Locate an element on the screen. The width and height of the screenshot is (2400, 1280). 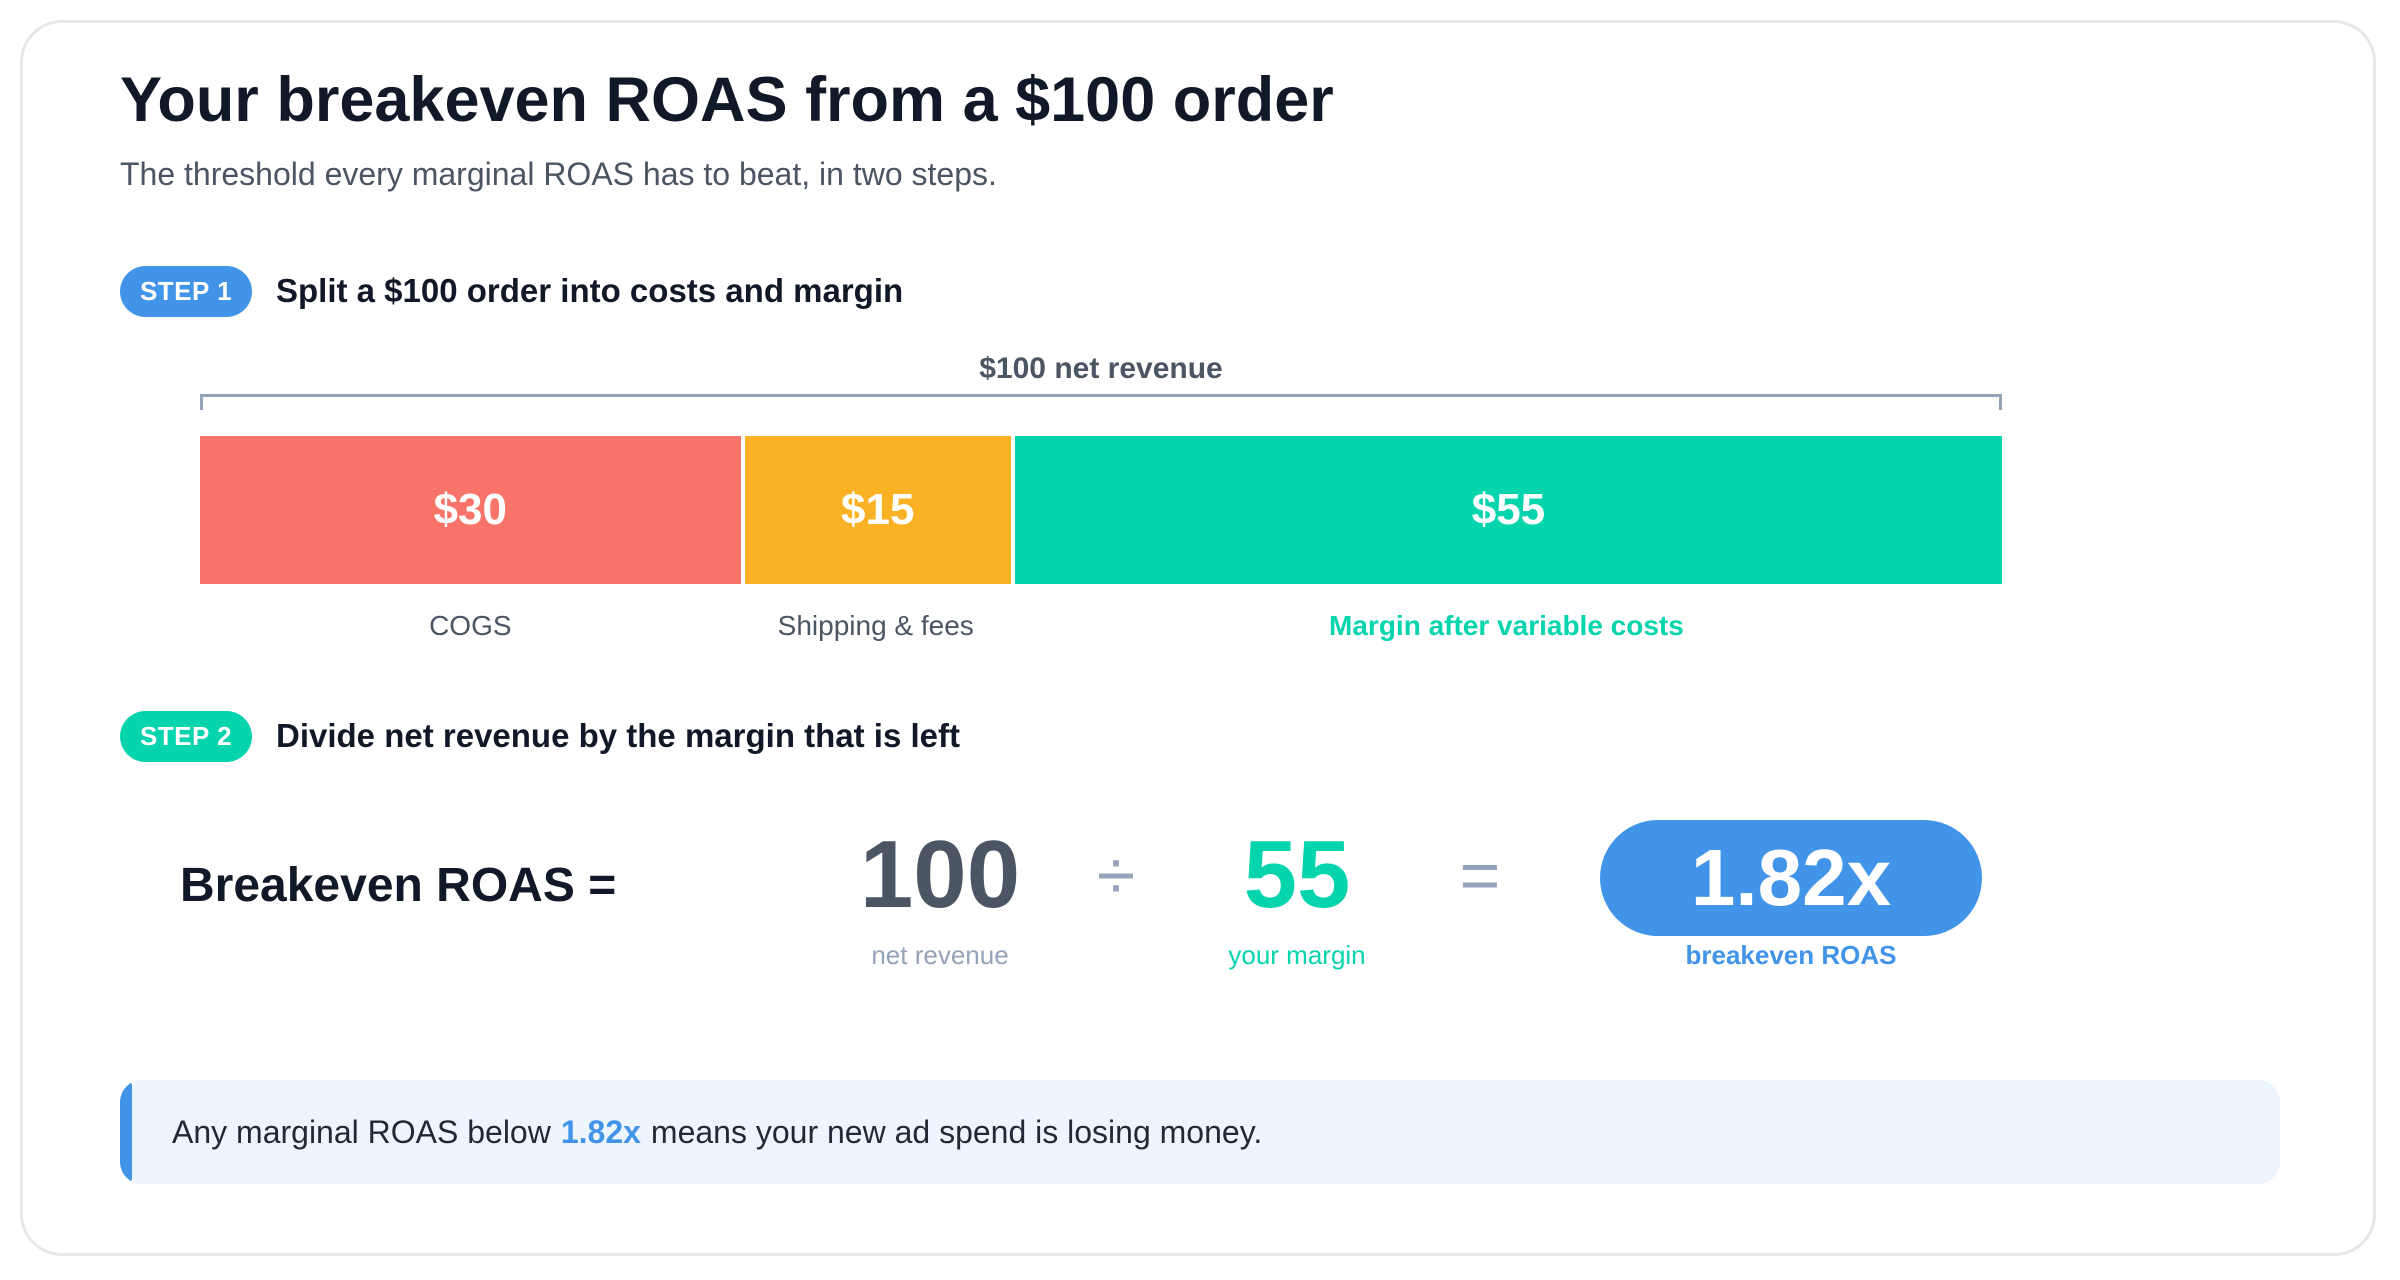
equals-sign: = is located at coordinates (1480, 875).